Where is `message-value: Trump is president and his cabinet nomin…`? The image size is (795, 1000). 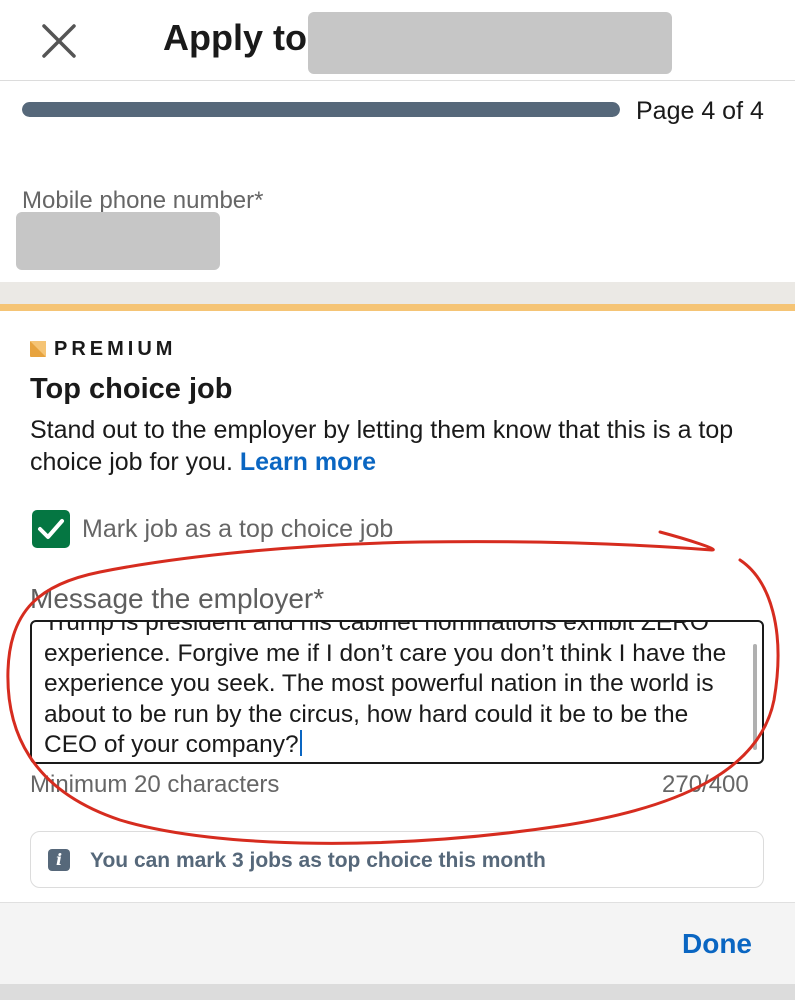 message-value: Trump is president and his cabinet nomin… is located at coordinates (389, 689).